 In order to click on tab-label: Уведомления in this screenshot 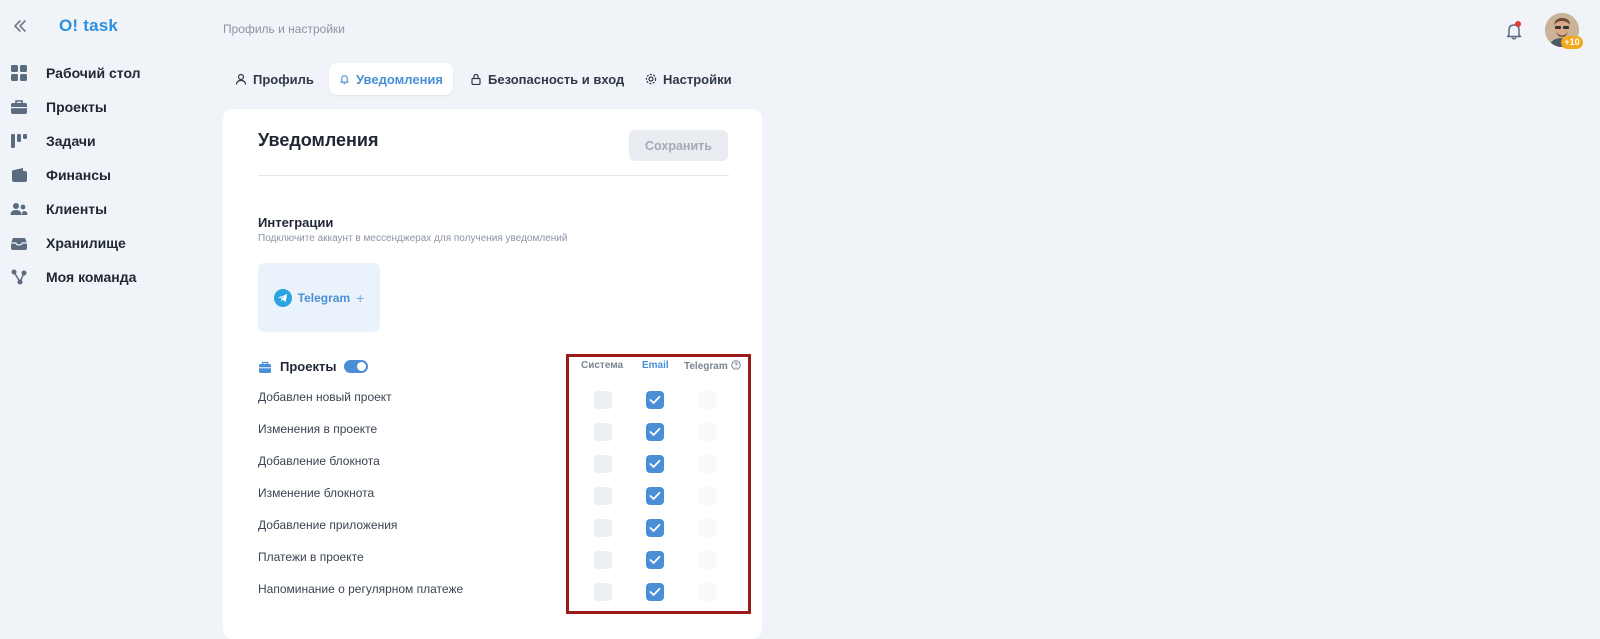, I will do `click(399, 79)`.